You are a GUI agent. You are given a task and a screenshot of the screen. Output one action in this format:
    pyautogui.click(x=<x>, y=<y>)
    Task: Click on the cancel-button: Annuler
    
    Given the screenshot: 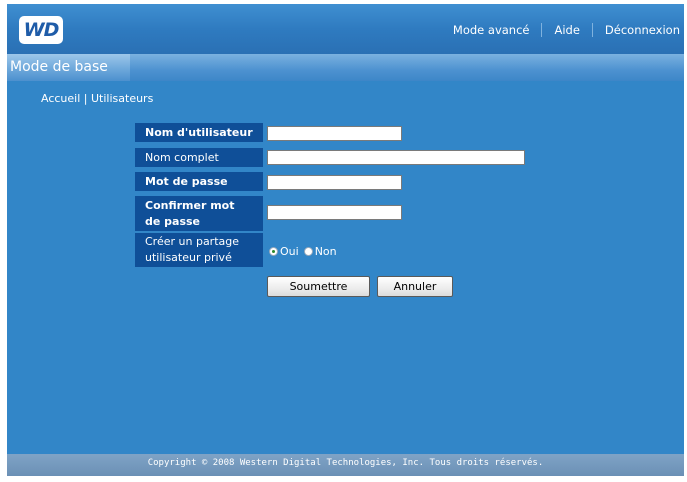 What is the action you would take?
    pyautogui.click(x=415, y=286)
    